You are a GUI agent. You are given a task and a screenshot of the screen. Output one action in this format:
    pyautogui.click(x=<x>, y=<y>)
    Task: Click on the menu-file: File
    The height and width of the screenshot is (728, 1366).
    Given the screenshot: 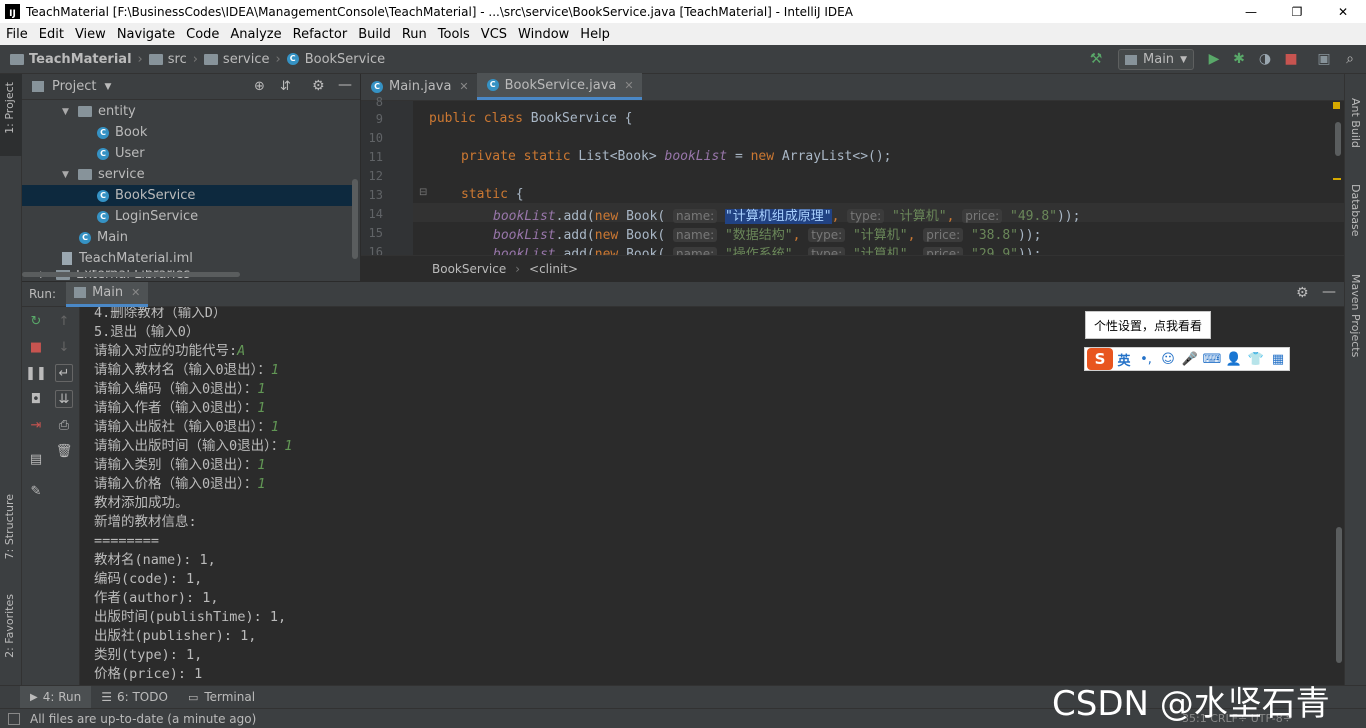 What is the action you would take?
    pyautogui.click(x=16, y=34)
    